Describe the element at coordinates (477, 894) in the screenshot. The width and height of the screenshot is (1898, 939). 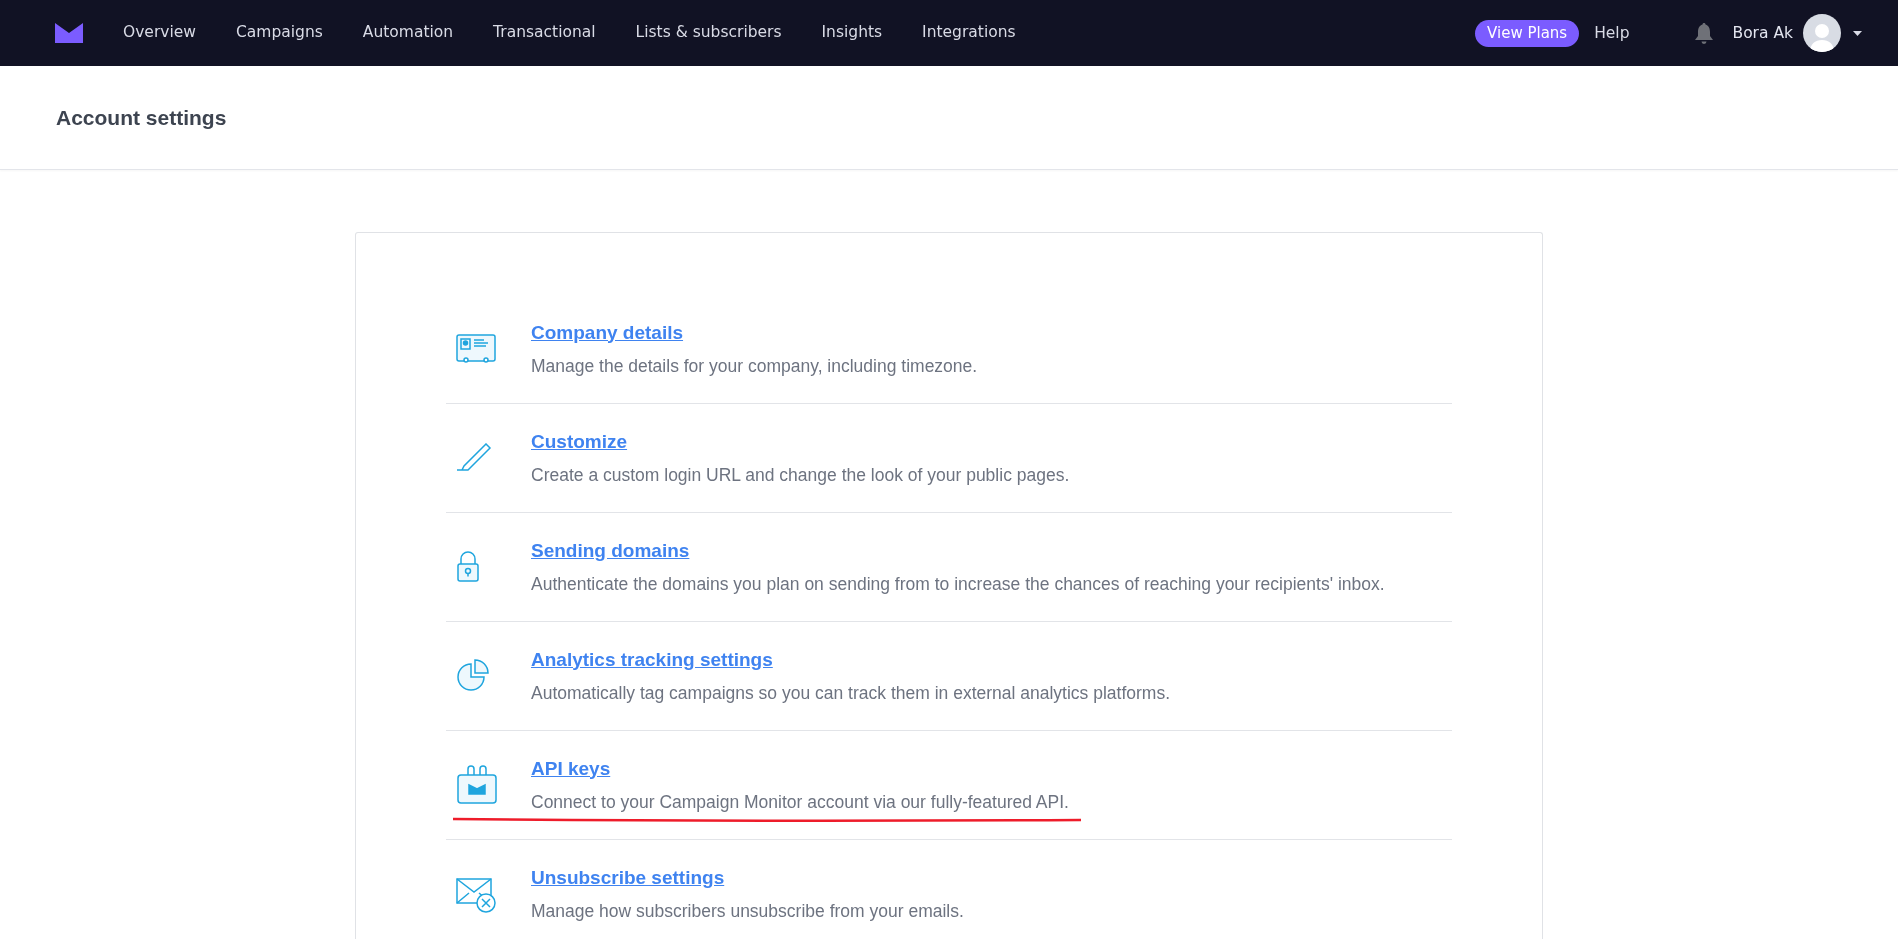
I see `envelope-cancel-icon` at that location.